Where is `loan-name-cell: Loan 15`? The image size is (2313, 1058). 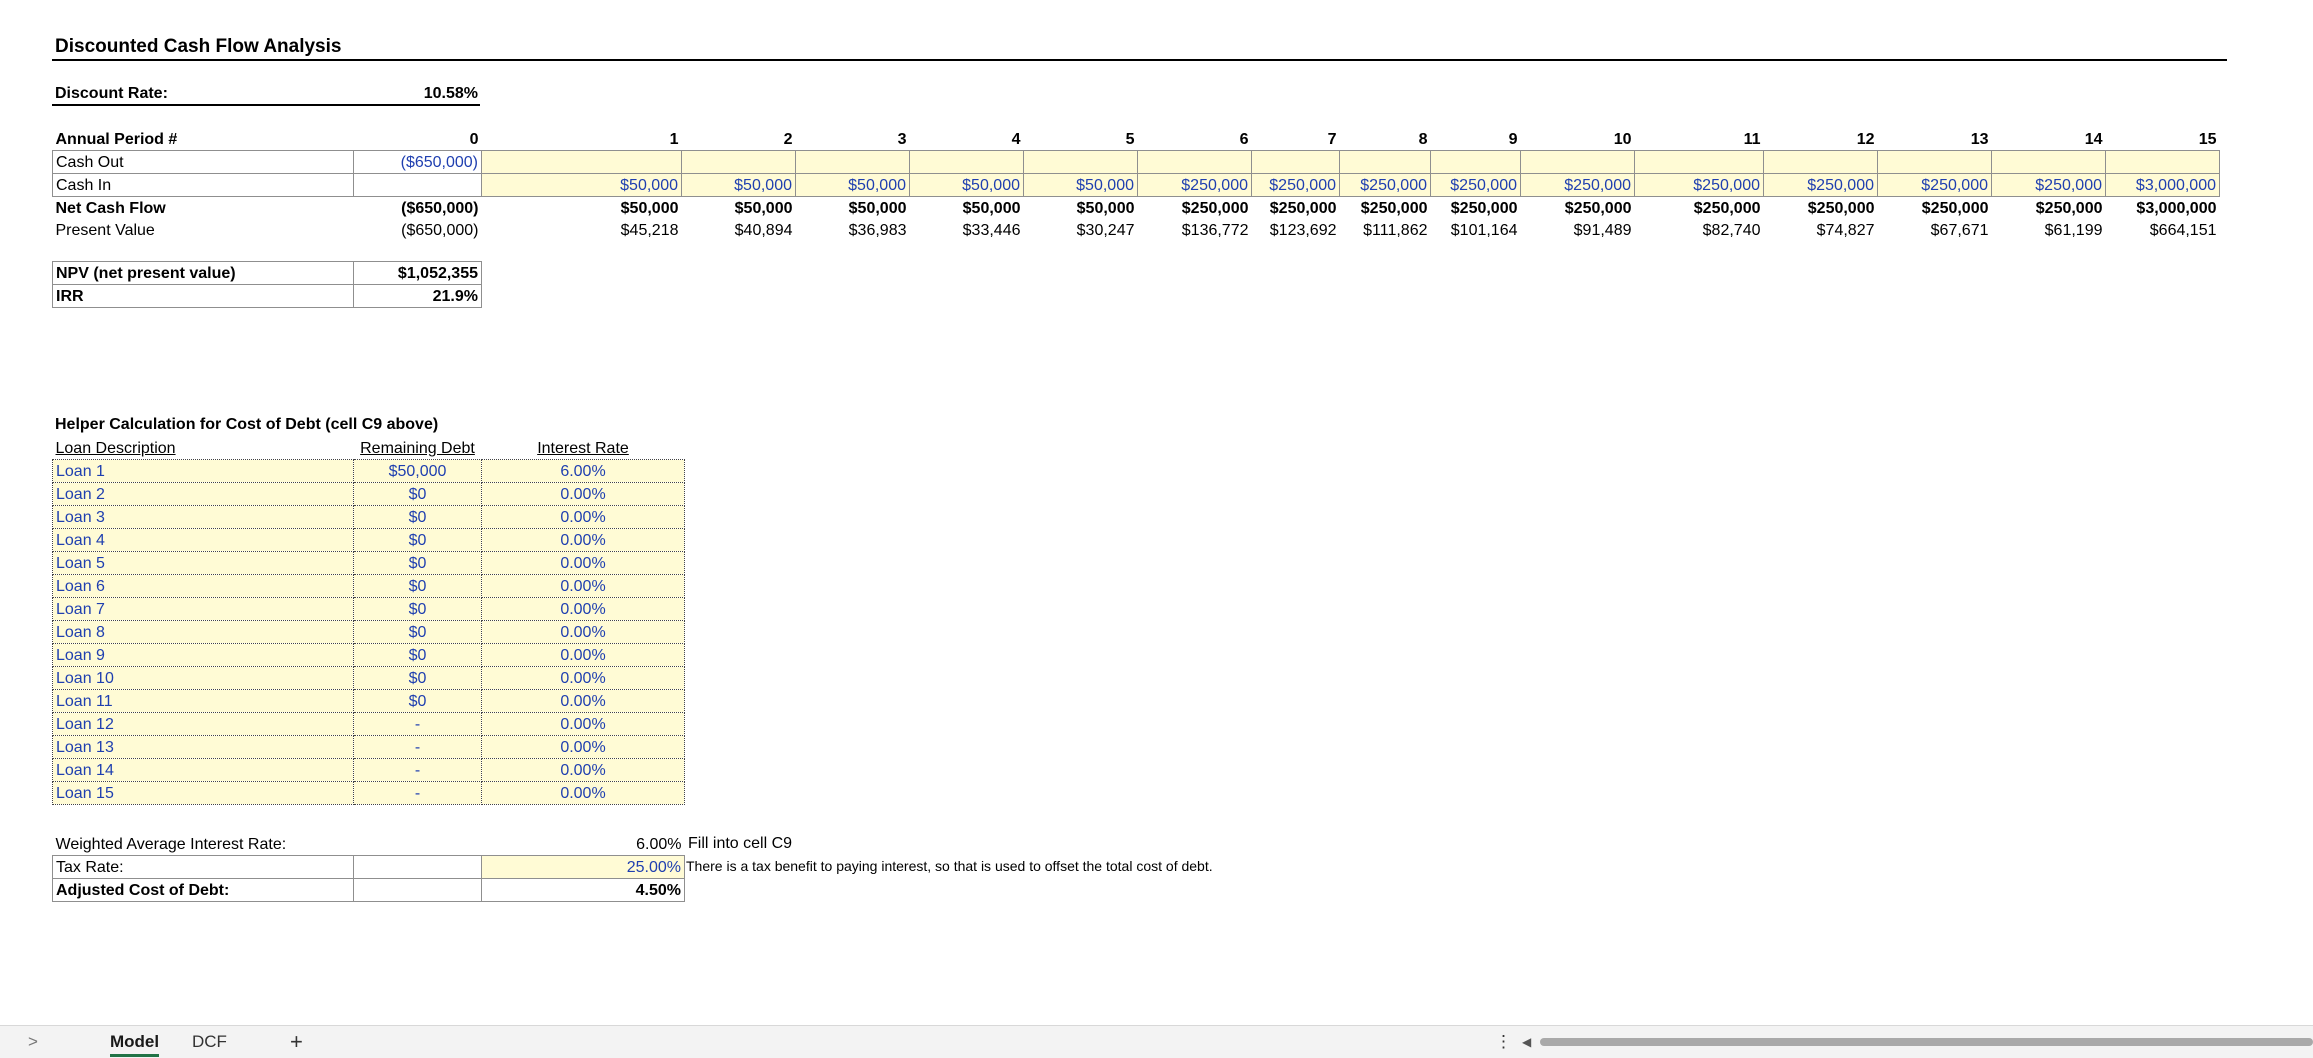
loan-name-cell: Loan 15 is located at coordinates (203, 793).